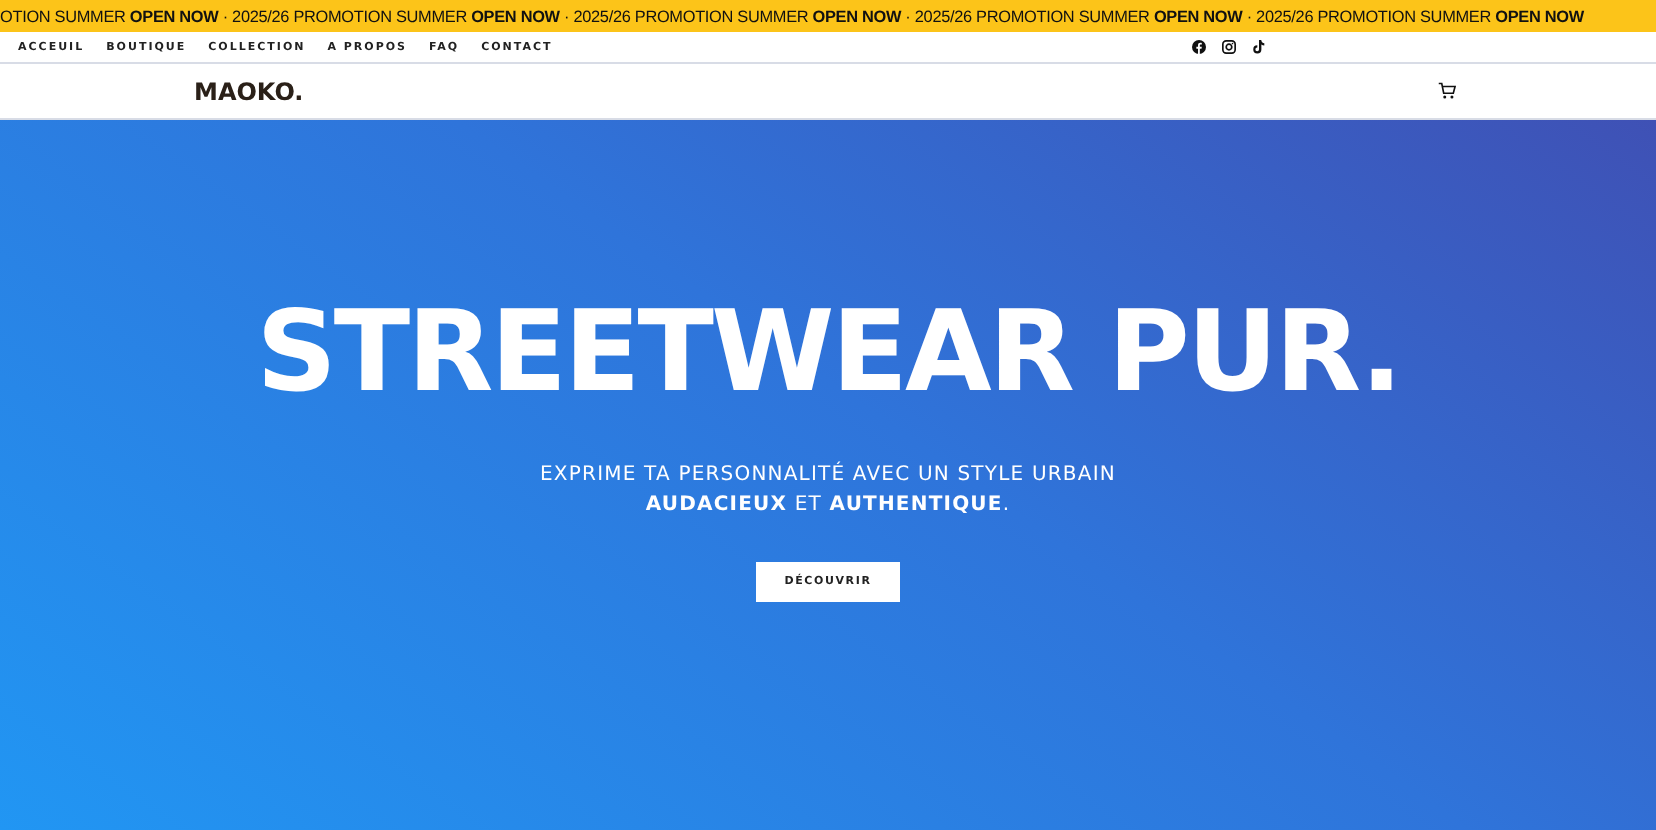 The height and width of the screenshot is (830, 1656). I want to click on promo-text: OTION SUMMER OPEN NOW · 2025/26 PROMOTION SUMMER OPEN NOW · 2025/26 PROMOTION SUMMER OPEN NOW · 2025/26 PROMOTION SUMMER OPEN NOW · 2025/26 PROMOTION SUMMER OPEN NOW, so click(792, 16).